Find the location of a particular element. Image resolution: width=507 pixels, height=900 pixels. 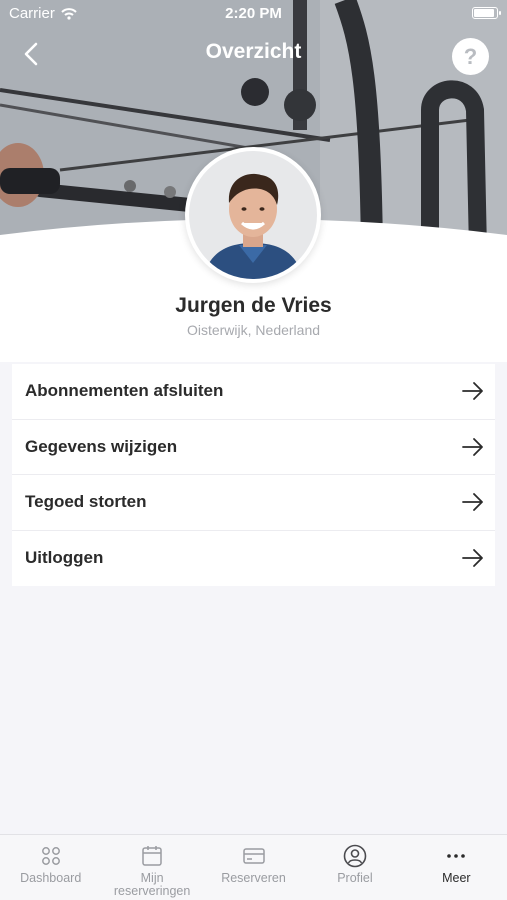

avatar is located at coordinates (253, 215).